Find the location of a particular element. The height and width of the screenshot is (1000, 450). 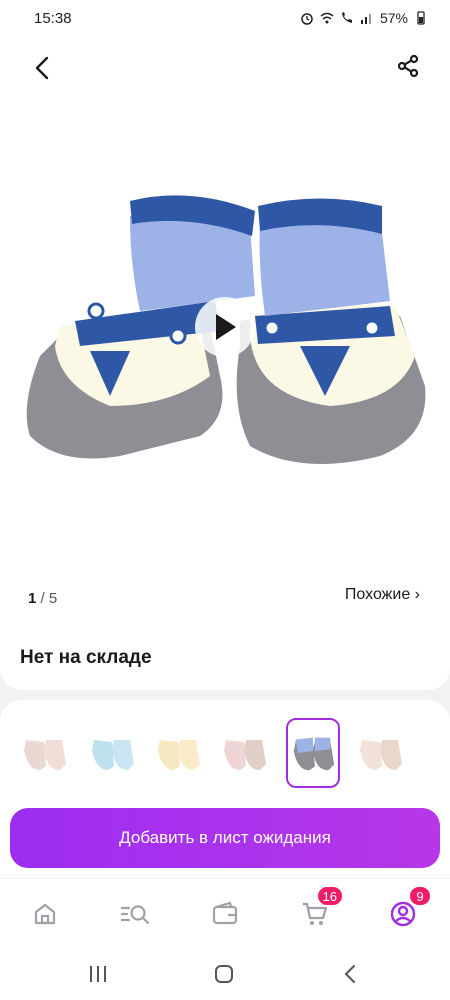

call-icon is located at coordinates (346, 17).